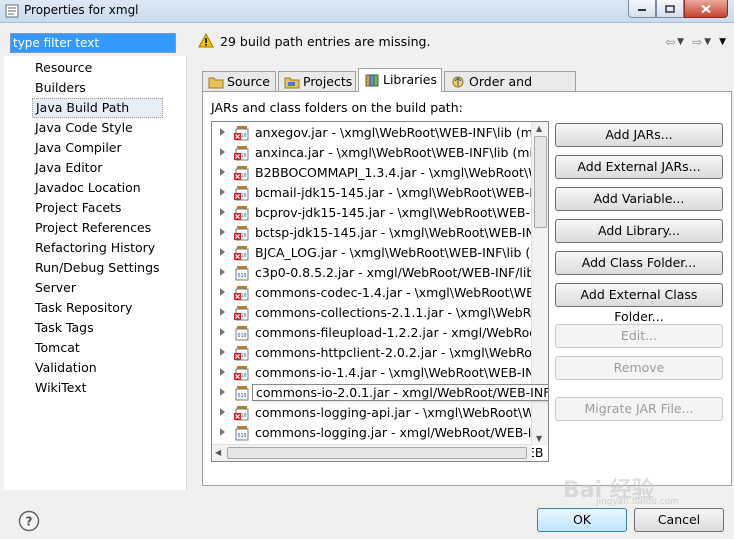 This screenshot has width=734, height=539. I want to click on nav-item-wikitext: WikiText, so click(97, 388).